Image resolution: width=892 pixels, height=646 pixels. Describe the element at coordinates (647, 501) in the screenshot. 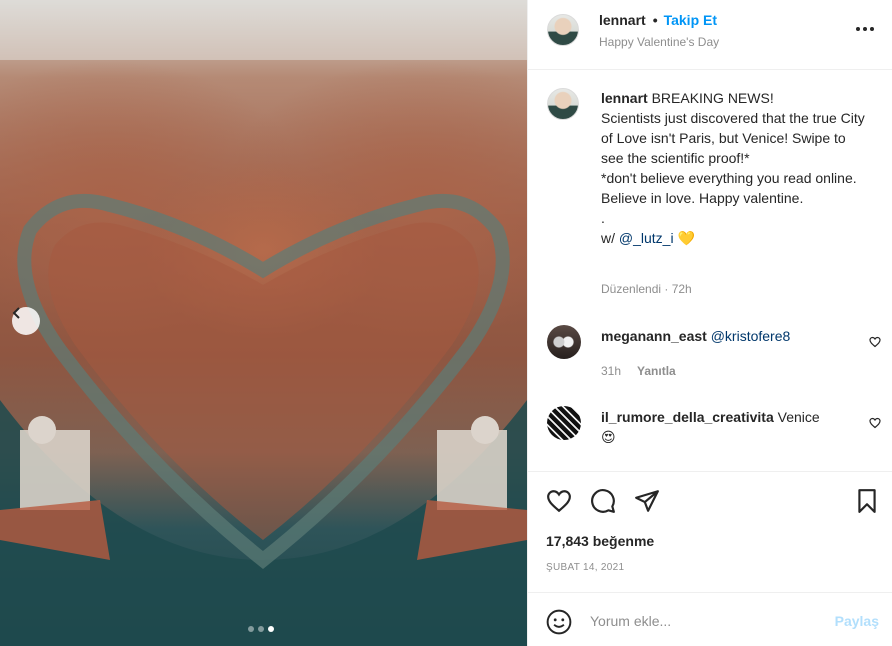

I see `share-button` at that location.